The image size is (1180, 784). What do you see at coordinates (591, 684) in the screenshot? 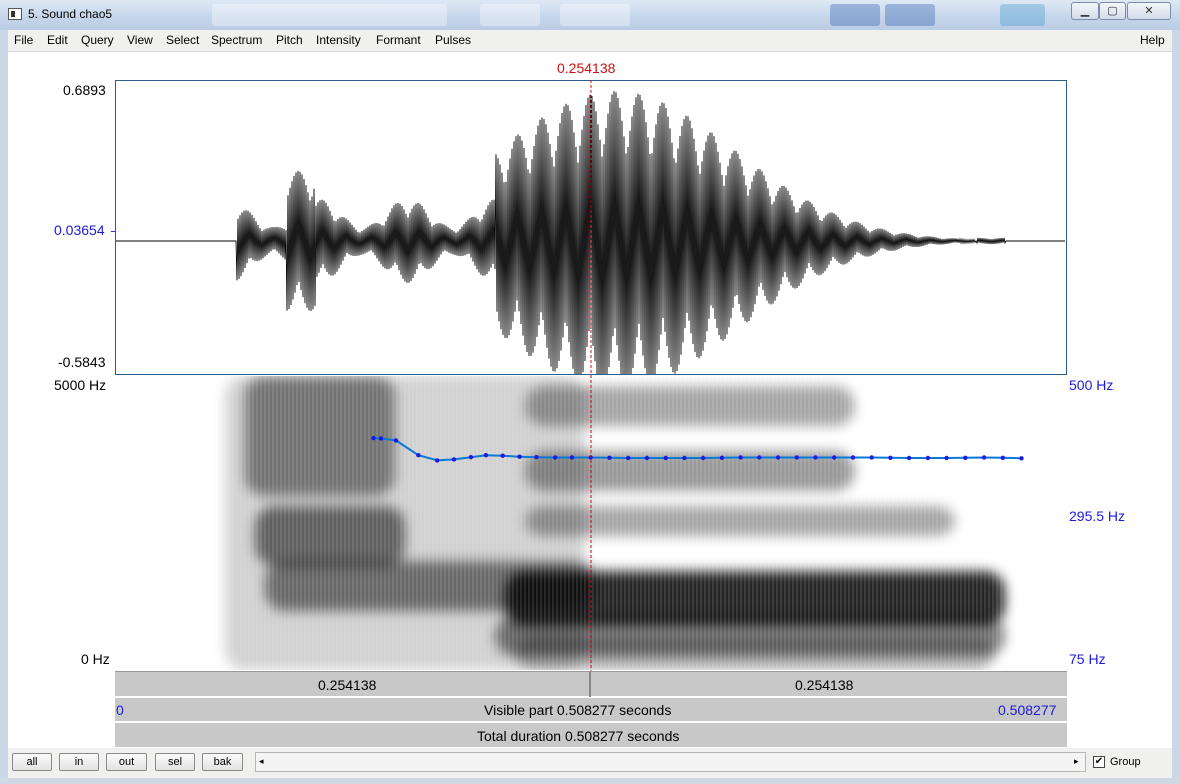
I see `selection-bar: 0.254138 0.254138` at bounding box center [591, 684].